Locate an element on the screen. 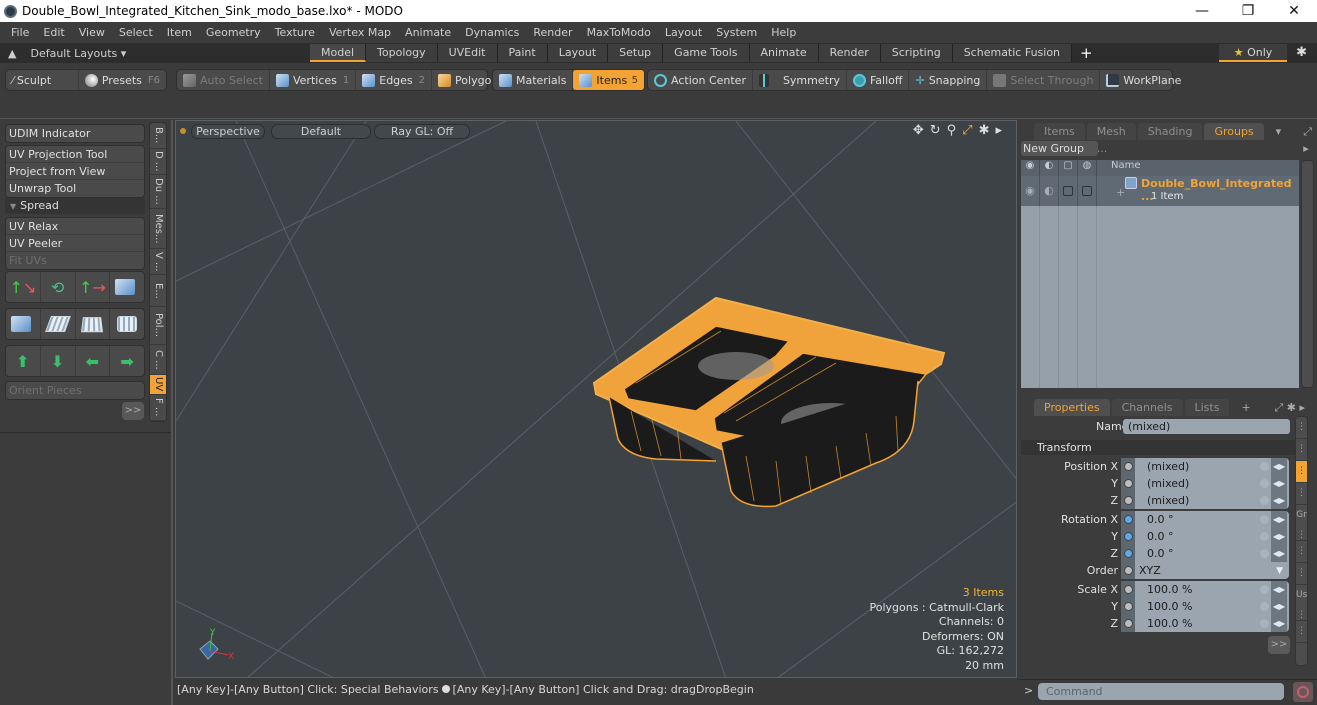 This screenshot has width=1317, height=705. align-left-icon: ⬅ is located at coordinates (93, 361).